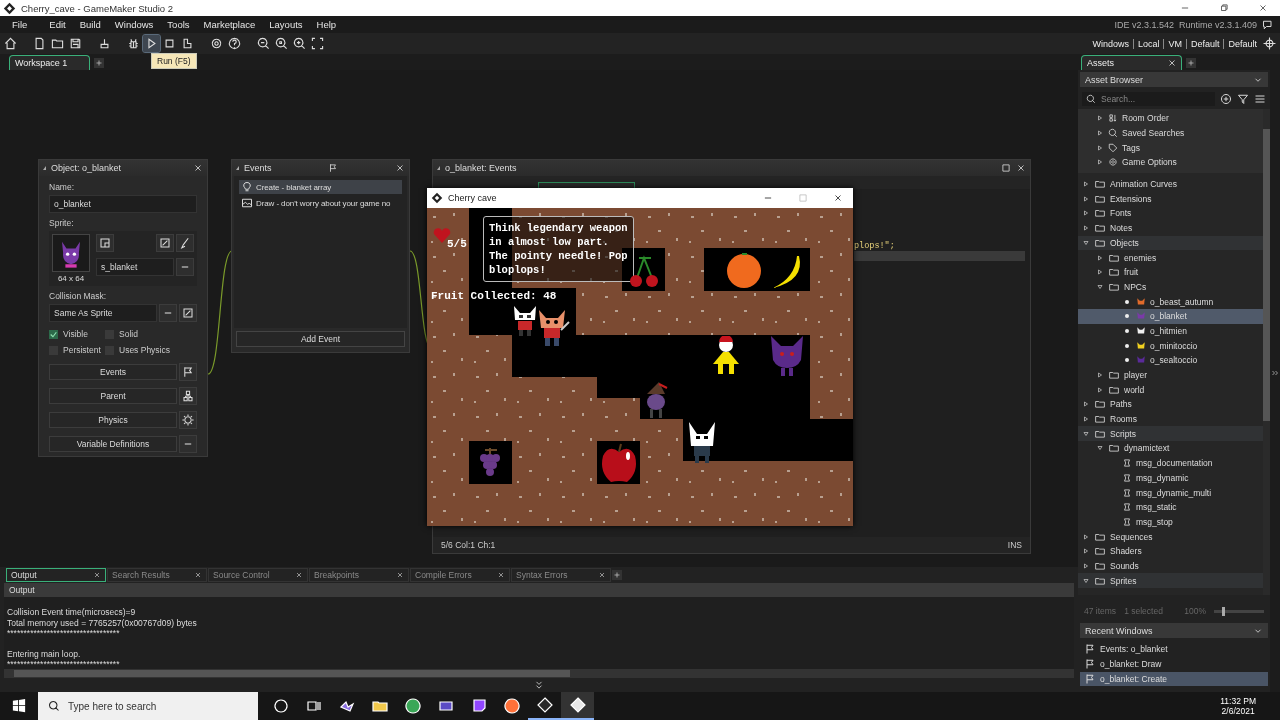 The height and width of the screenshot is (720, 1280). Describe the element at coordinates (263, 43) in the screenshot. I see `zoomout-icon` at that location.